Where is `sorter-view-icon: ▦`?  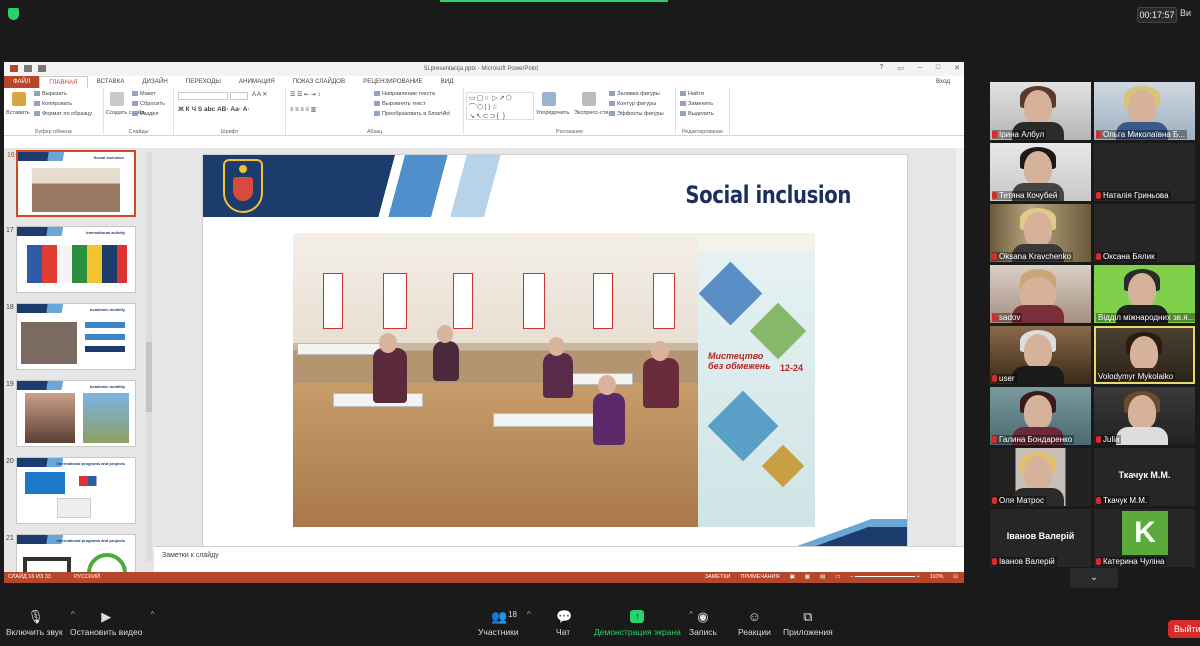 sorter-view-icon: ▦ is located at coordinates (807, 577).